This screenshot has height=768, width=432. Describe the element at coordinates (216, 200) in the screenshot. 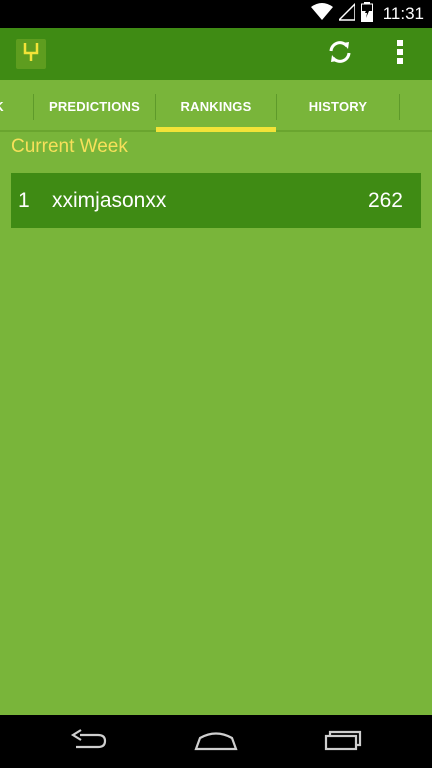

I see `ranking-row: 1 xximjasonxx 262` at that location.